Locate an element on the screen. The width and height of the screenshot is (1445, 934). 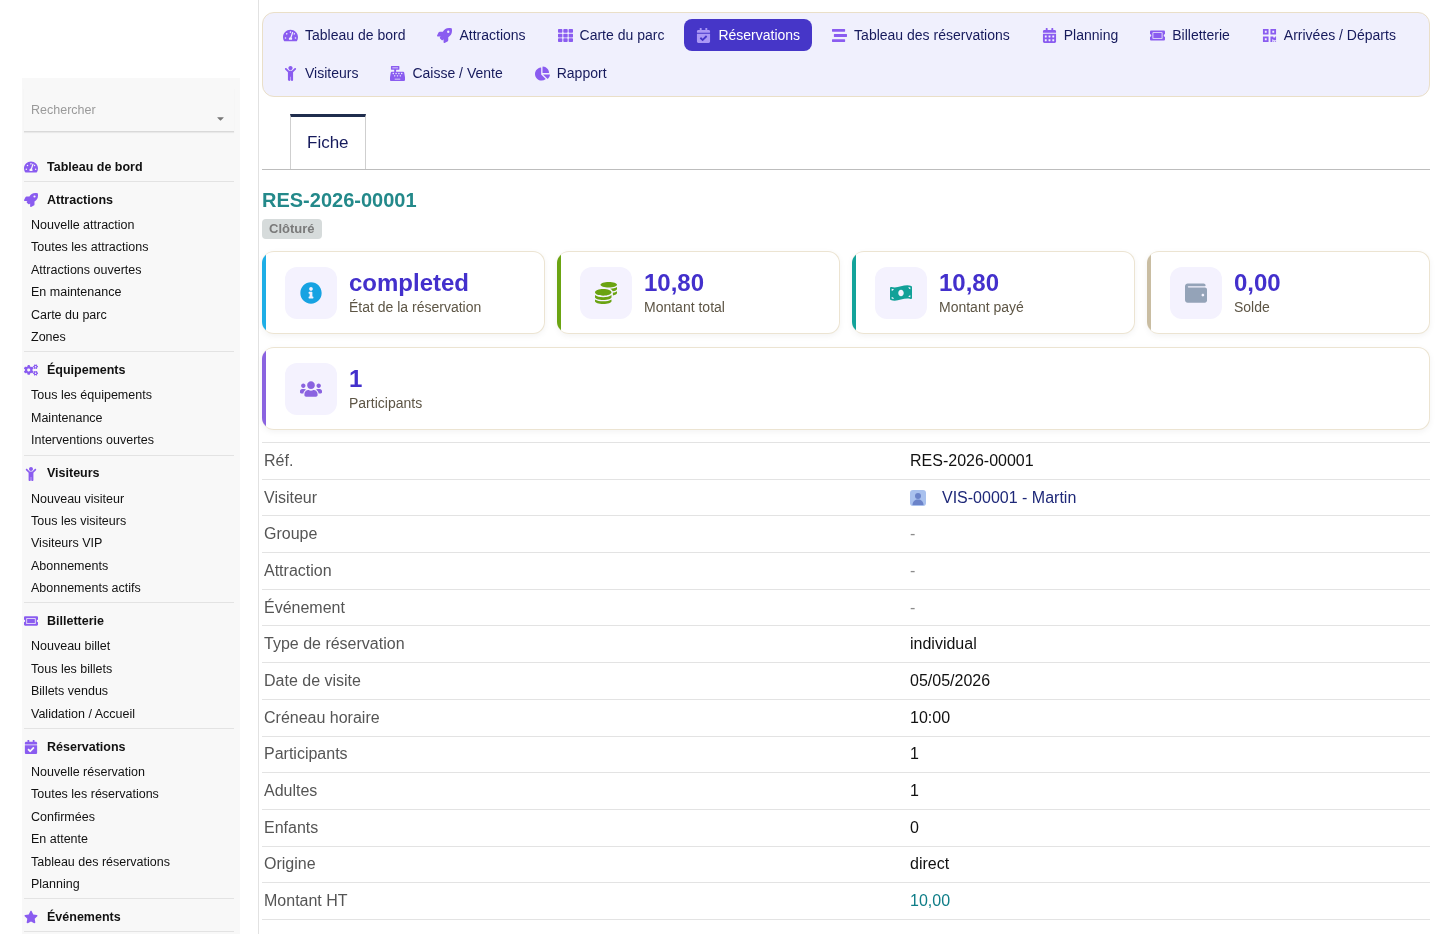
tab: Fiche is located at coordinates (328, 141).